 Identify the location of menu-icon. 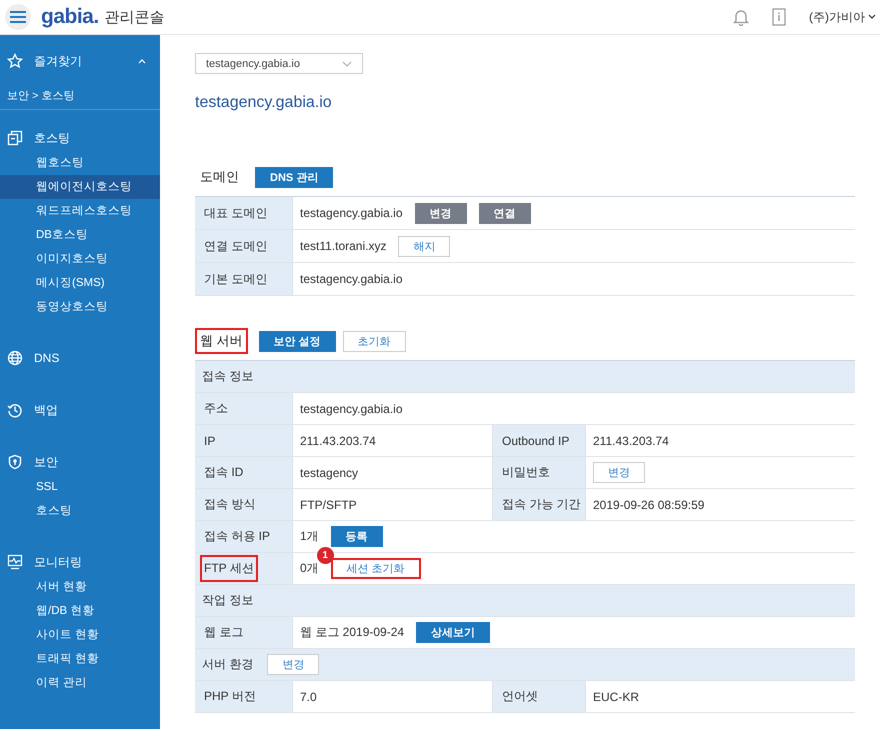
(18, 17).